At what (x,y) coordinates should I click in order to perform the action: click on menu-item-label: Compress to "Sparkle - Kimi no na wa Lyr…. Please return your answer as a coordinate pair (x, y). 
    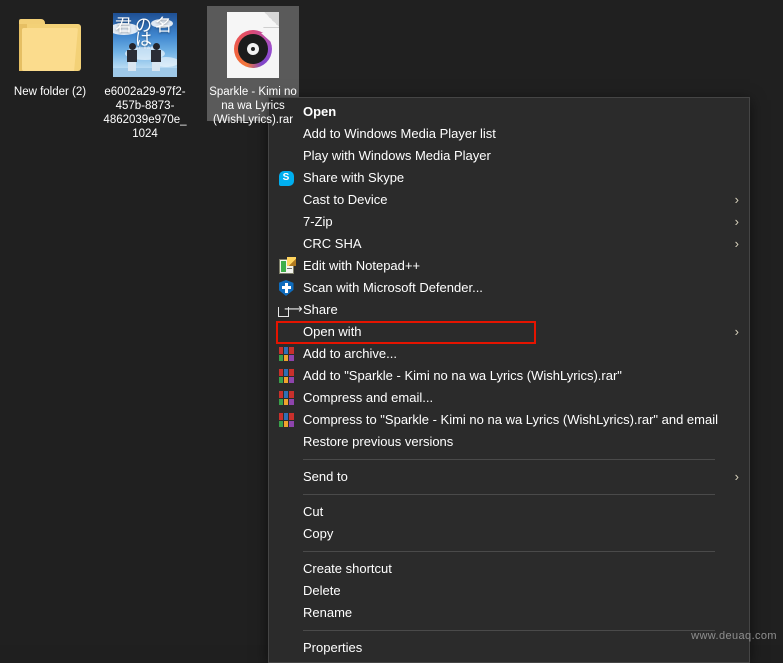
    Looking at the image, I should click on (510, 419).